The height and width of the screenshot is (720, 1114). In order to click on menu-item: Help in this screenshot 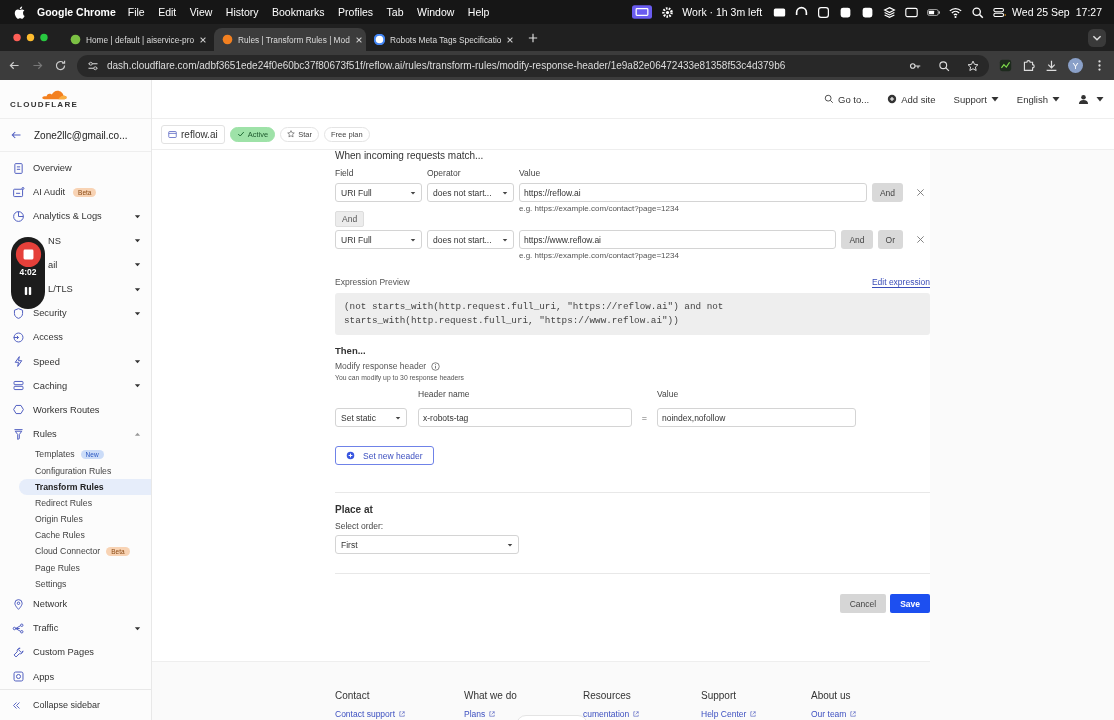, I will do `click(478, 12)`.